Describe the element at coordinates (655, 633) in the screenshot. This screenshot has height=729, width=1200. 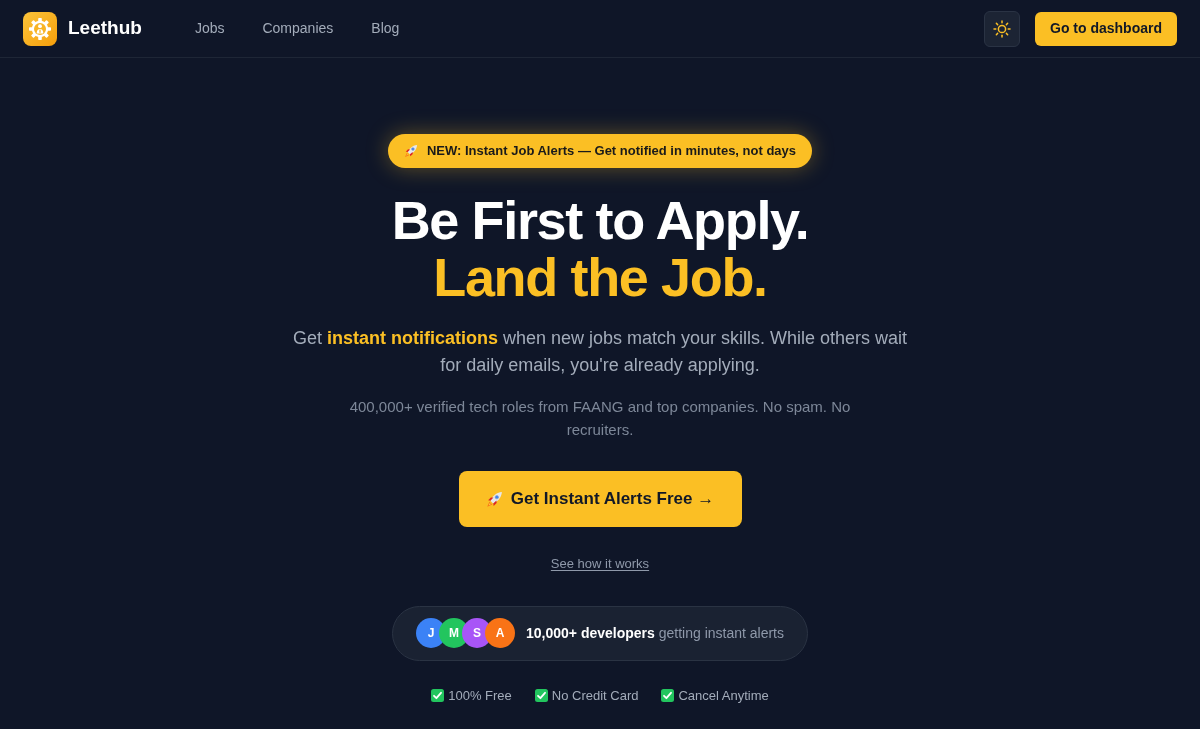
I see `social-proof-text: 10,000+ developers getting instant alerts` at that location.